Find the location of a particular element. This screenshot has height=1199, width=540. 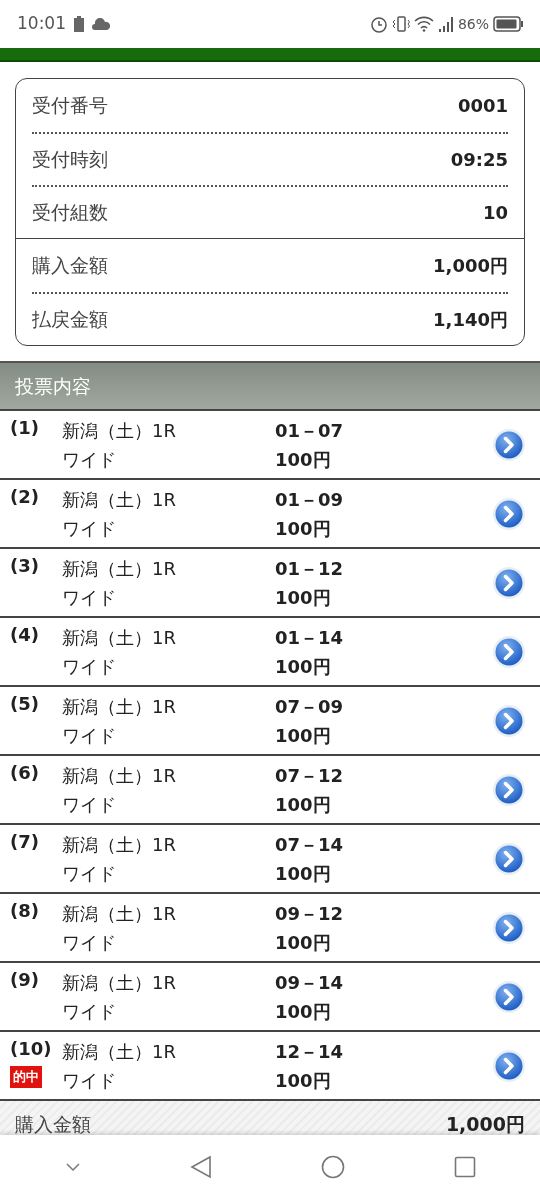

bet-number: (4) is located at coordinates (24, 635).